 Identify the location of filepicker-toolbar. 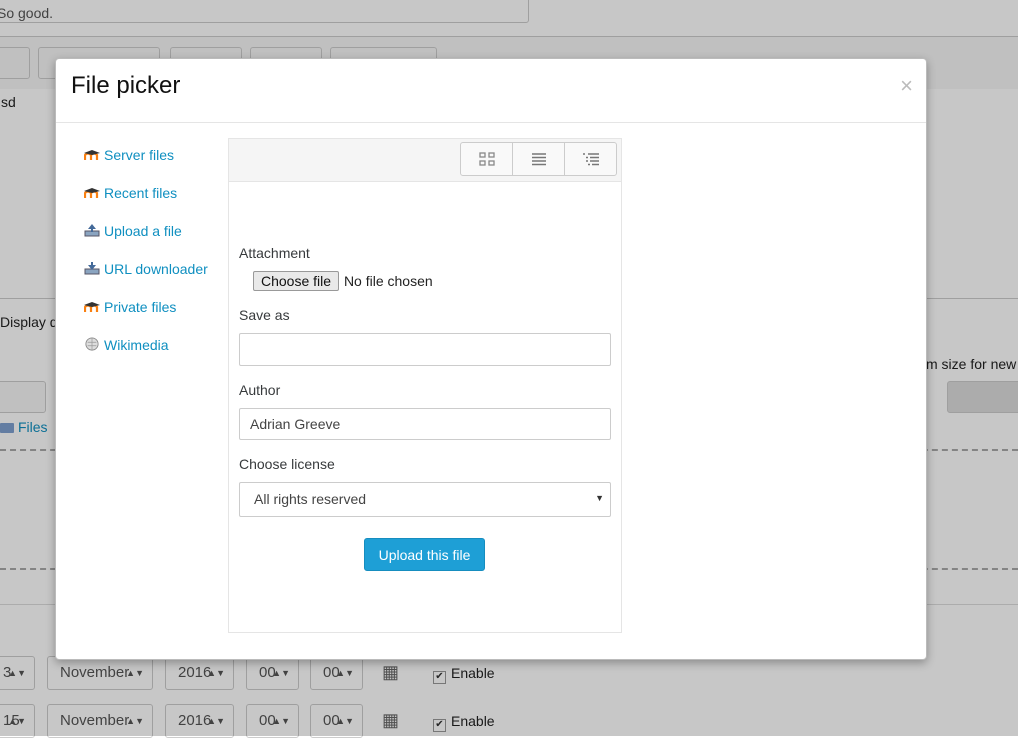
(425, 160).